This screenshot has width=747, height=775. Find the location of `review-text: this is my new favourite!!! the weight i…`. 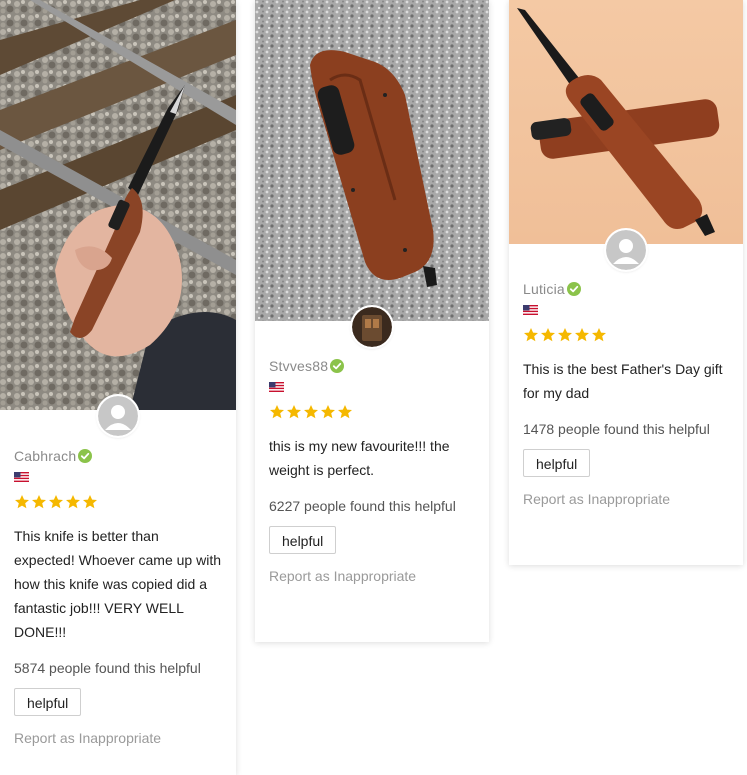

review-text: this is my new favourite!!! the weight i… is located at coordinates (359, 458).